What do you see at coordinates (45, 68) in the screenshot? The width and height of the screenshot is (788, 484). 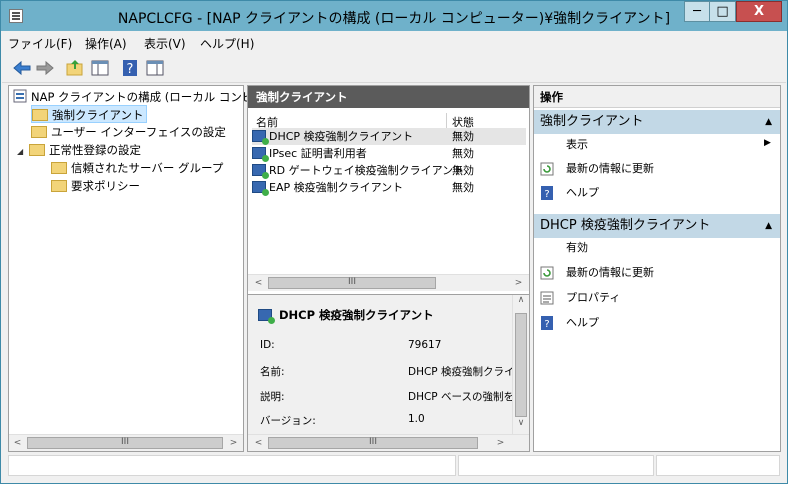 I see `forward-icon` at bounding box center [45, 68].